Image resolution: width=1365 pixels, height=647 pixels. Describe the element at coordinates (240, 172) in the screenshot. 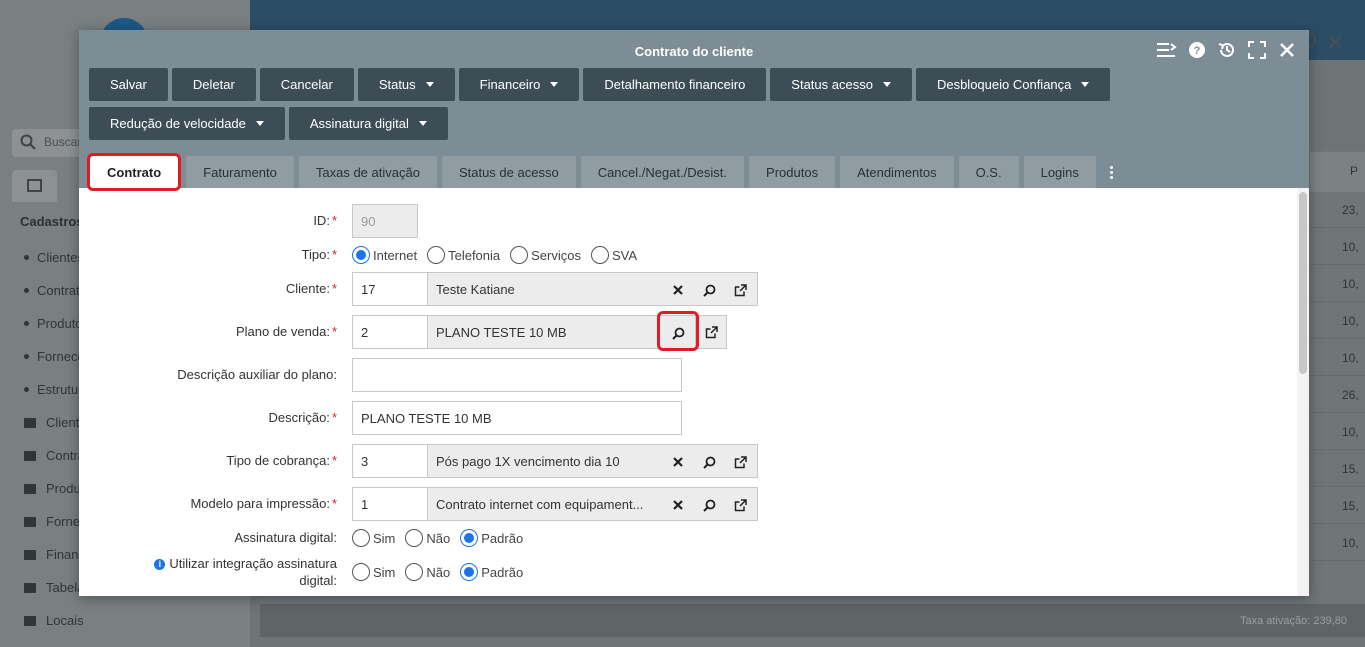

I see `tab-faturamento: Faturamento` at that location.